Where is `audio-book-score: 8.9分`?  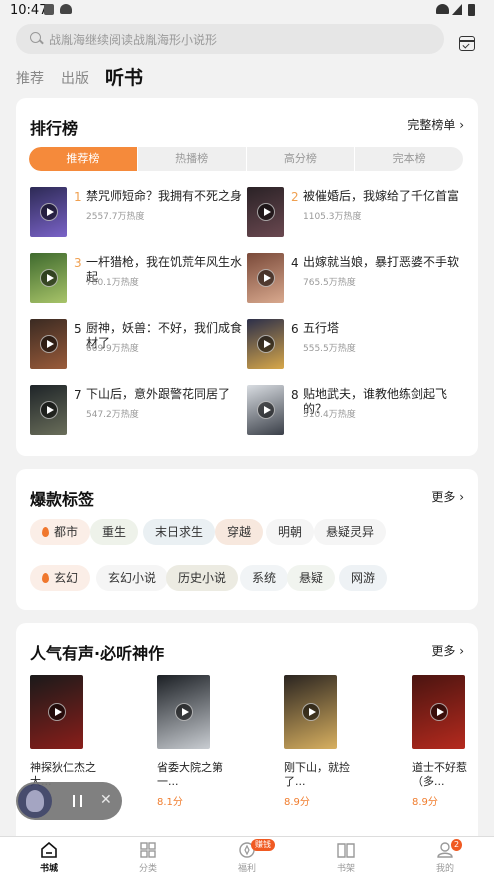 audio-book-score: 8.9分 is located at coordinates (297, 802).